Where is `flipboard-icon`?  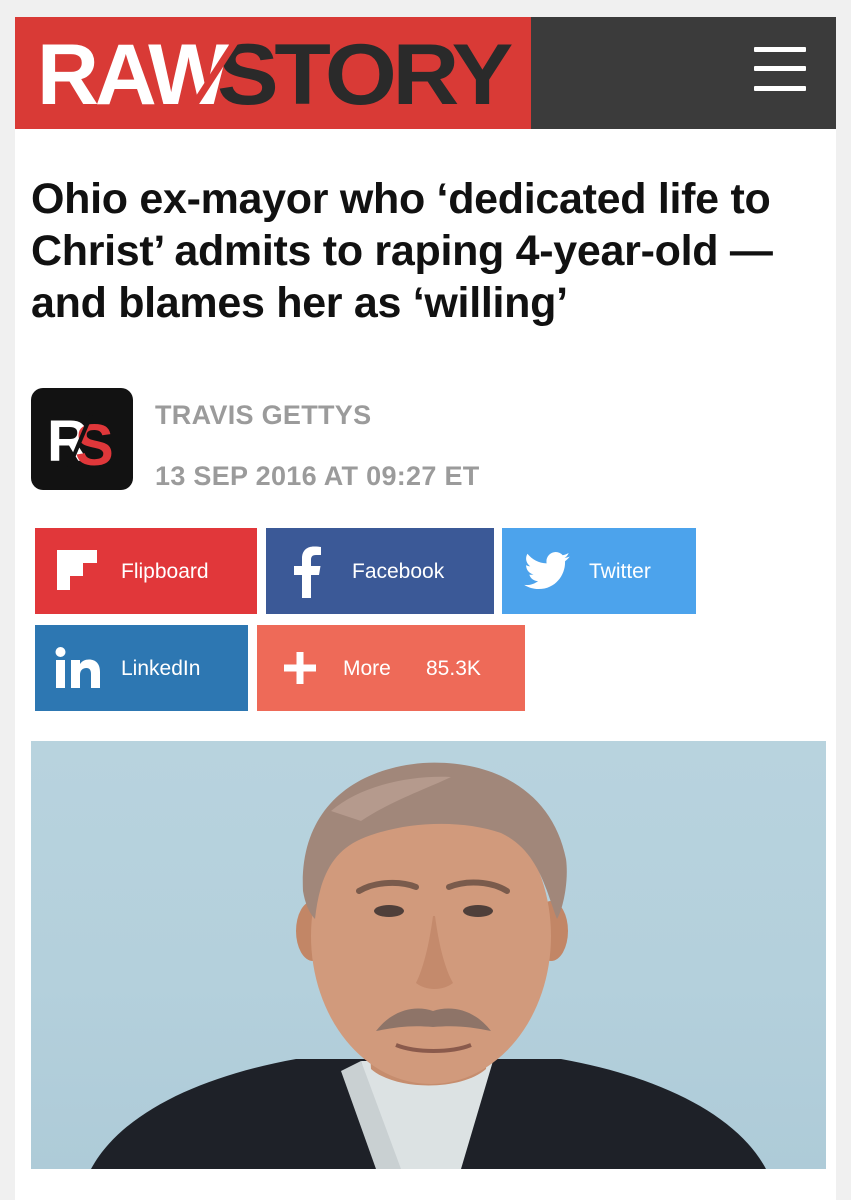
flipboard-icon is located at coordinates (77, 570).